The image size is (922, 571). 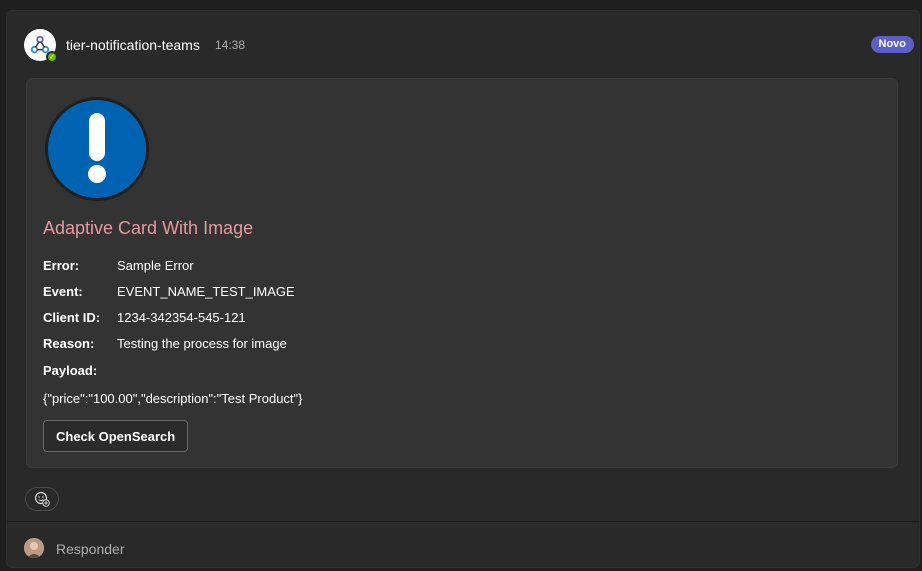 I want to click on exclamation-circle-icon, so click(x=97, y=149).